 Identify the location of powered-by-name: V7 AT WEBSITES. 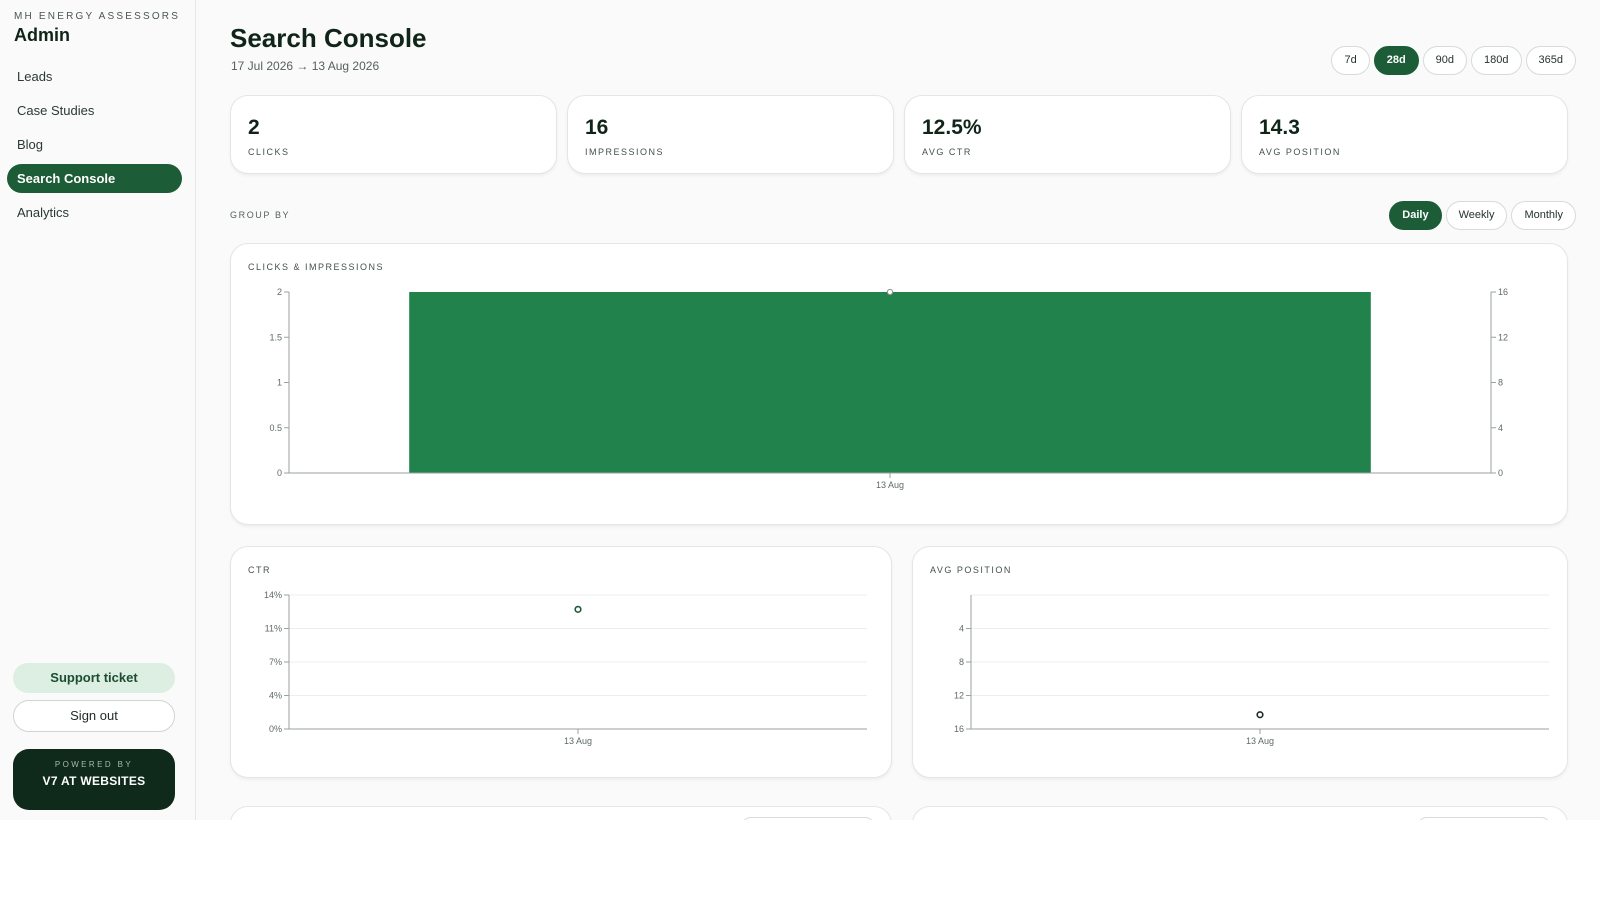
(94, 781).